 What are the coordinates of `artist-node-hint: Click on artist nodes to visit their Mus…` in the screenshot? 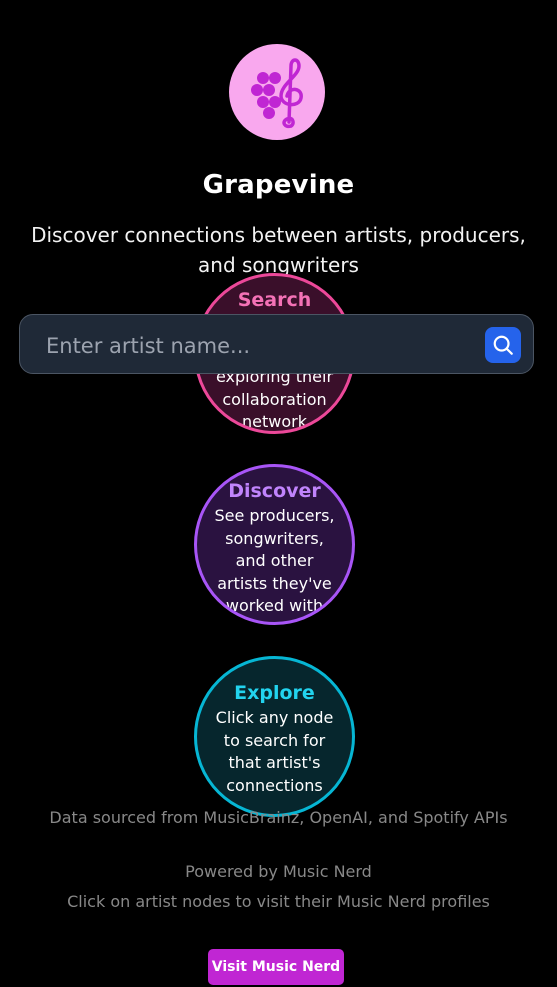 It's located at (278, 901).